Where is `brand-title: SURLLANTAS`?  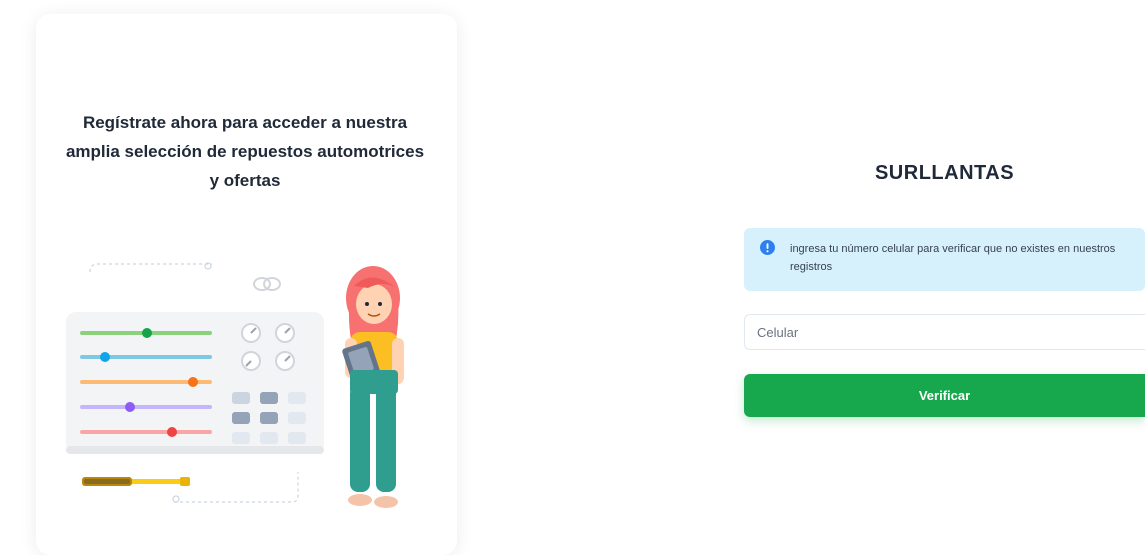 brand-title: SURLLANTAS is located at coordinates (944, 173).